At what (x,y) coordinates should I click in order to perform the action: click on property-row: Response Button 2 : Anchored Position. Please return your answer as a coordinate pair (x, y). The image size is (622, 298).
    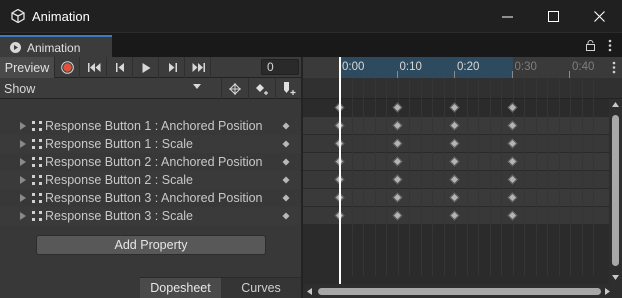
    Looking at the image, I should click on (150, 162).